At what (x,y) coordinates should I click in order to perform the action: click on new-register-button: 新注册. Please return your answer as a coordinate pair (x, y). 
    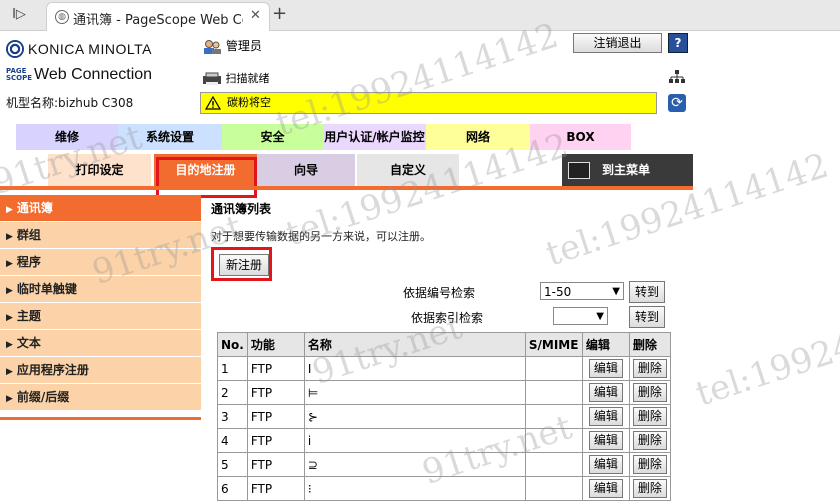
    Looking at the image, I should click on (244, 265).